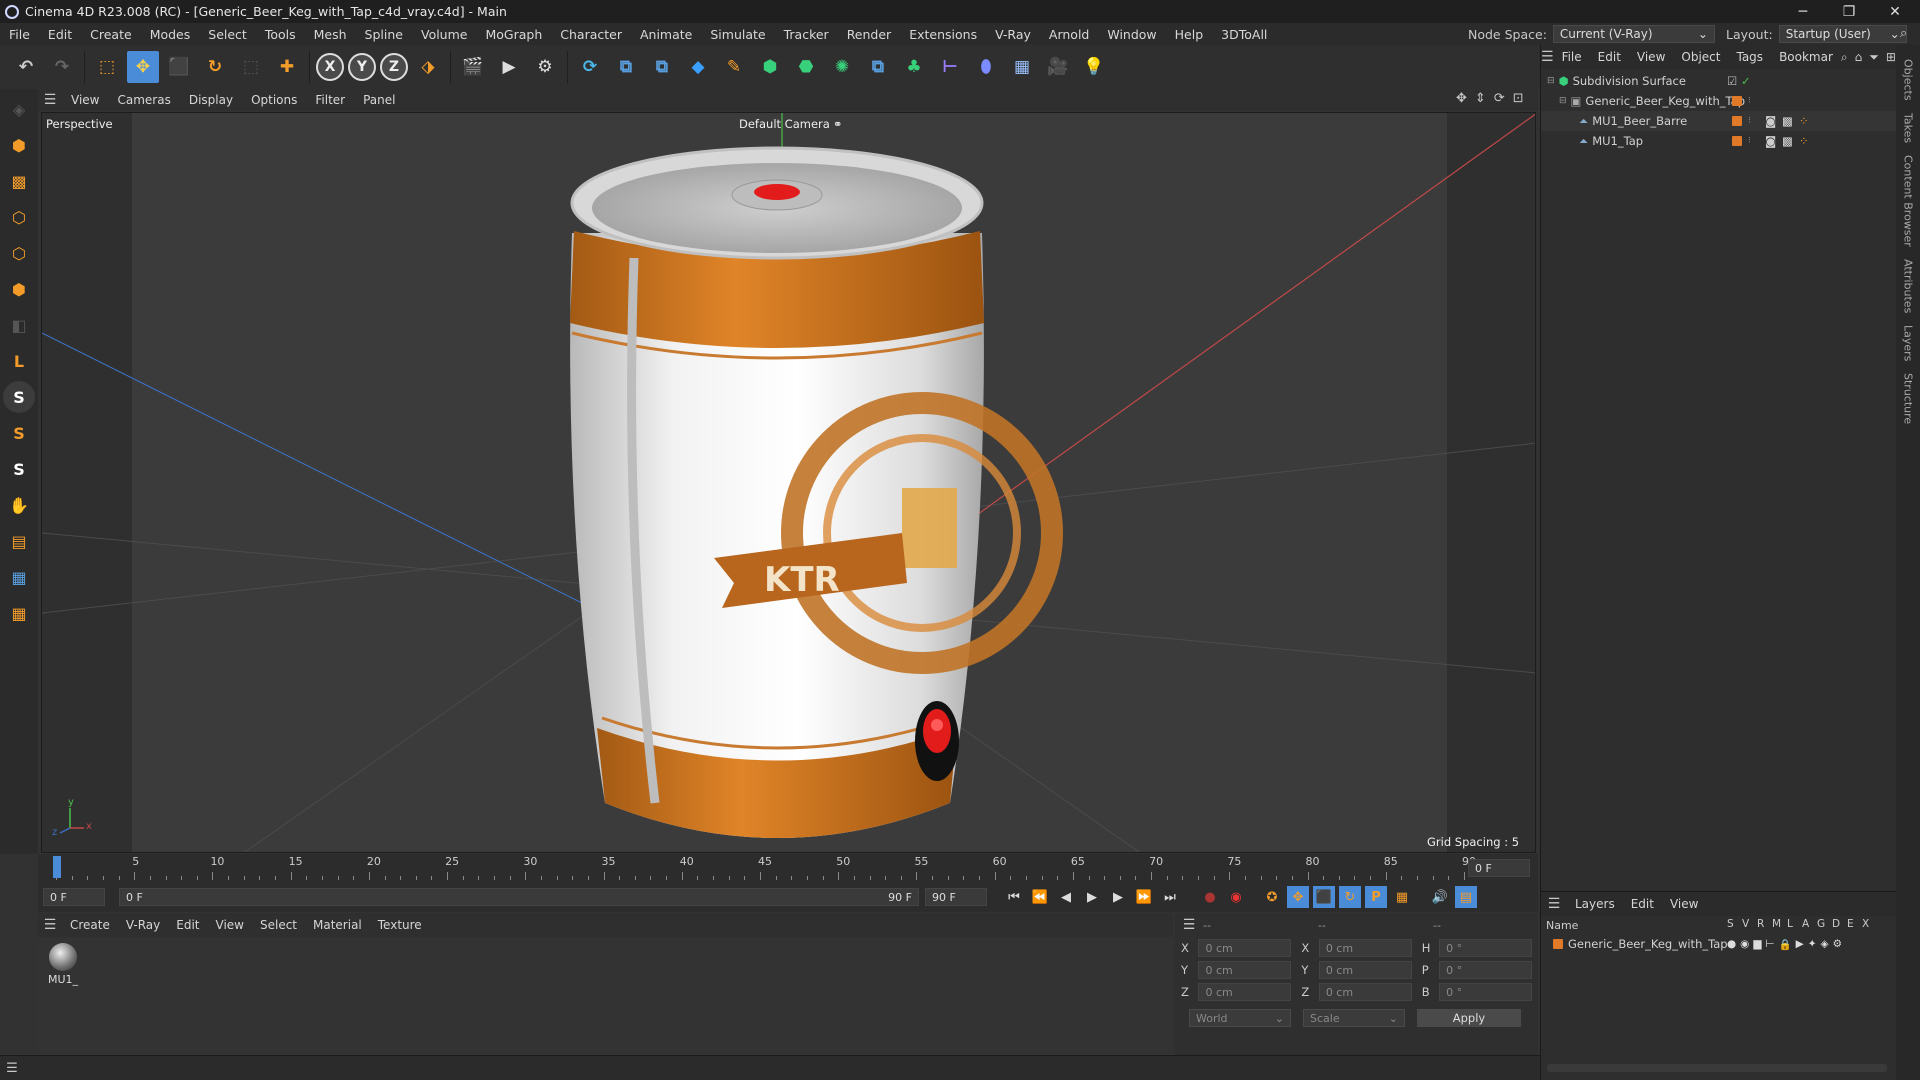 The image size is (1920, 1080). Describe the element at coordinates (842, 67) in the screenshot. I see `cloner-icon: ✺` at that location.